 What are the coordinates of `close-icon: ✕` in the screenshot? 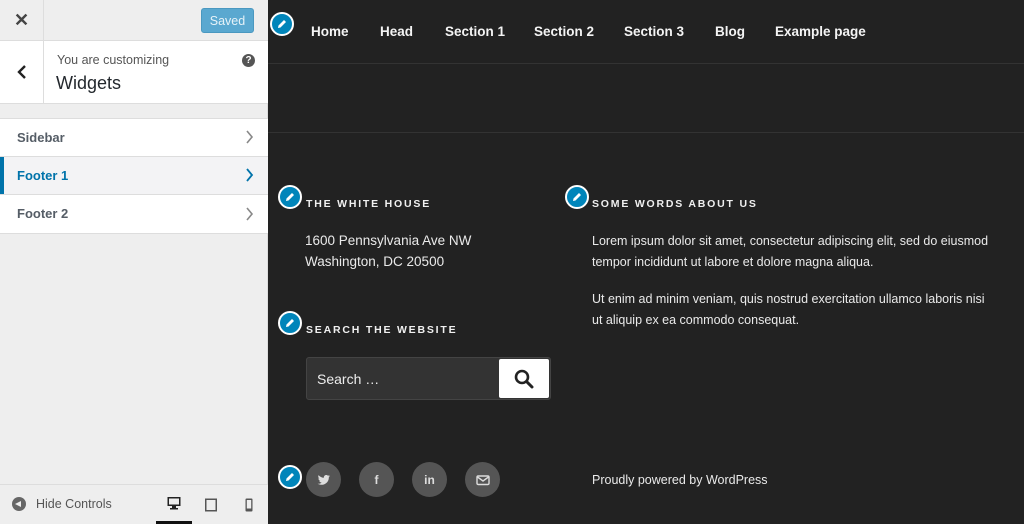 It's located at (21, 20).